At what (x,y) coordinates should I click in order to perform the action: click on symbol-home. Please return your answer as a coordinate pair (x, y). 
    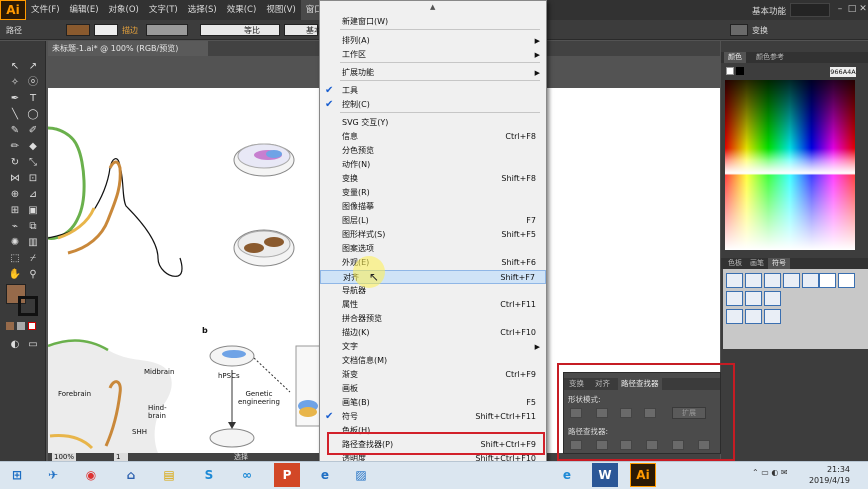
    Looking at the image, I should click on (734, 298).